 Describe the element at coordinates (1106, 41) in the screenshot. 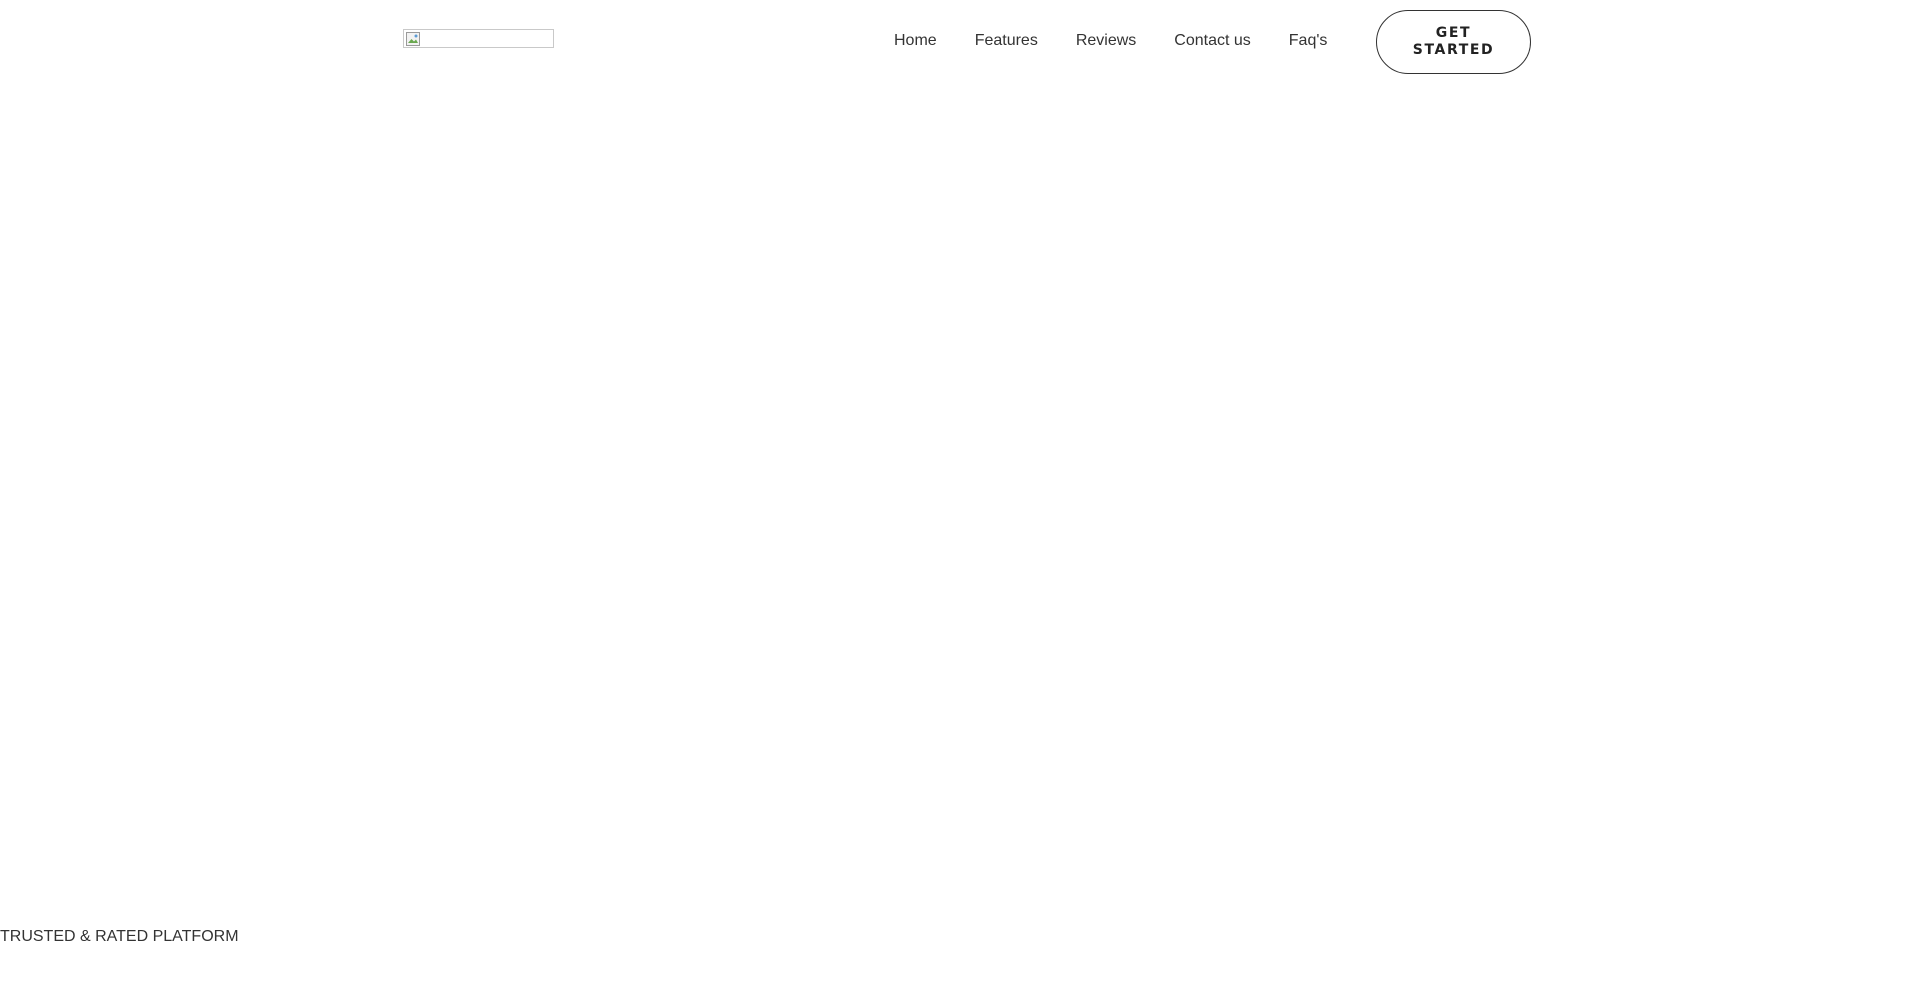

I see `nav-reviews: Reviews` at that location.